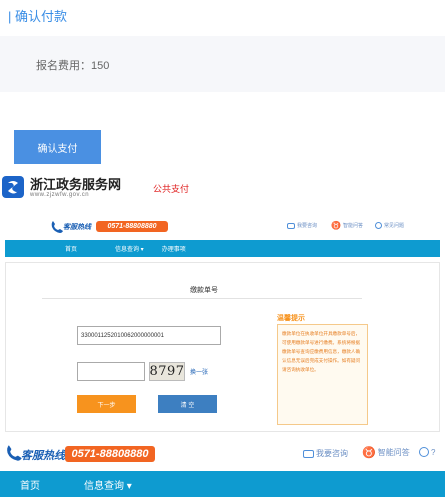 The image size is (445, 497). Describe the element at coordinates (291, 225) in the screenshot. I see `chat-icon` at that location.